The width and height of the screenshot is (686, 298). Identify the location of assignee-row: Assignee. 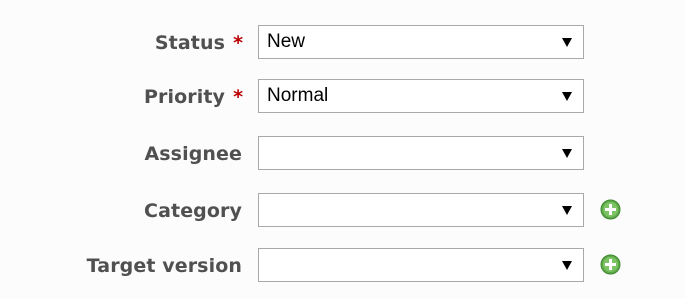
(343, 154).